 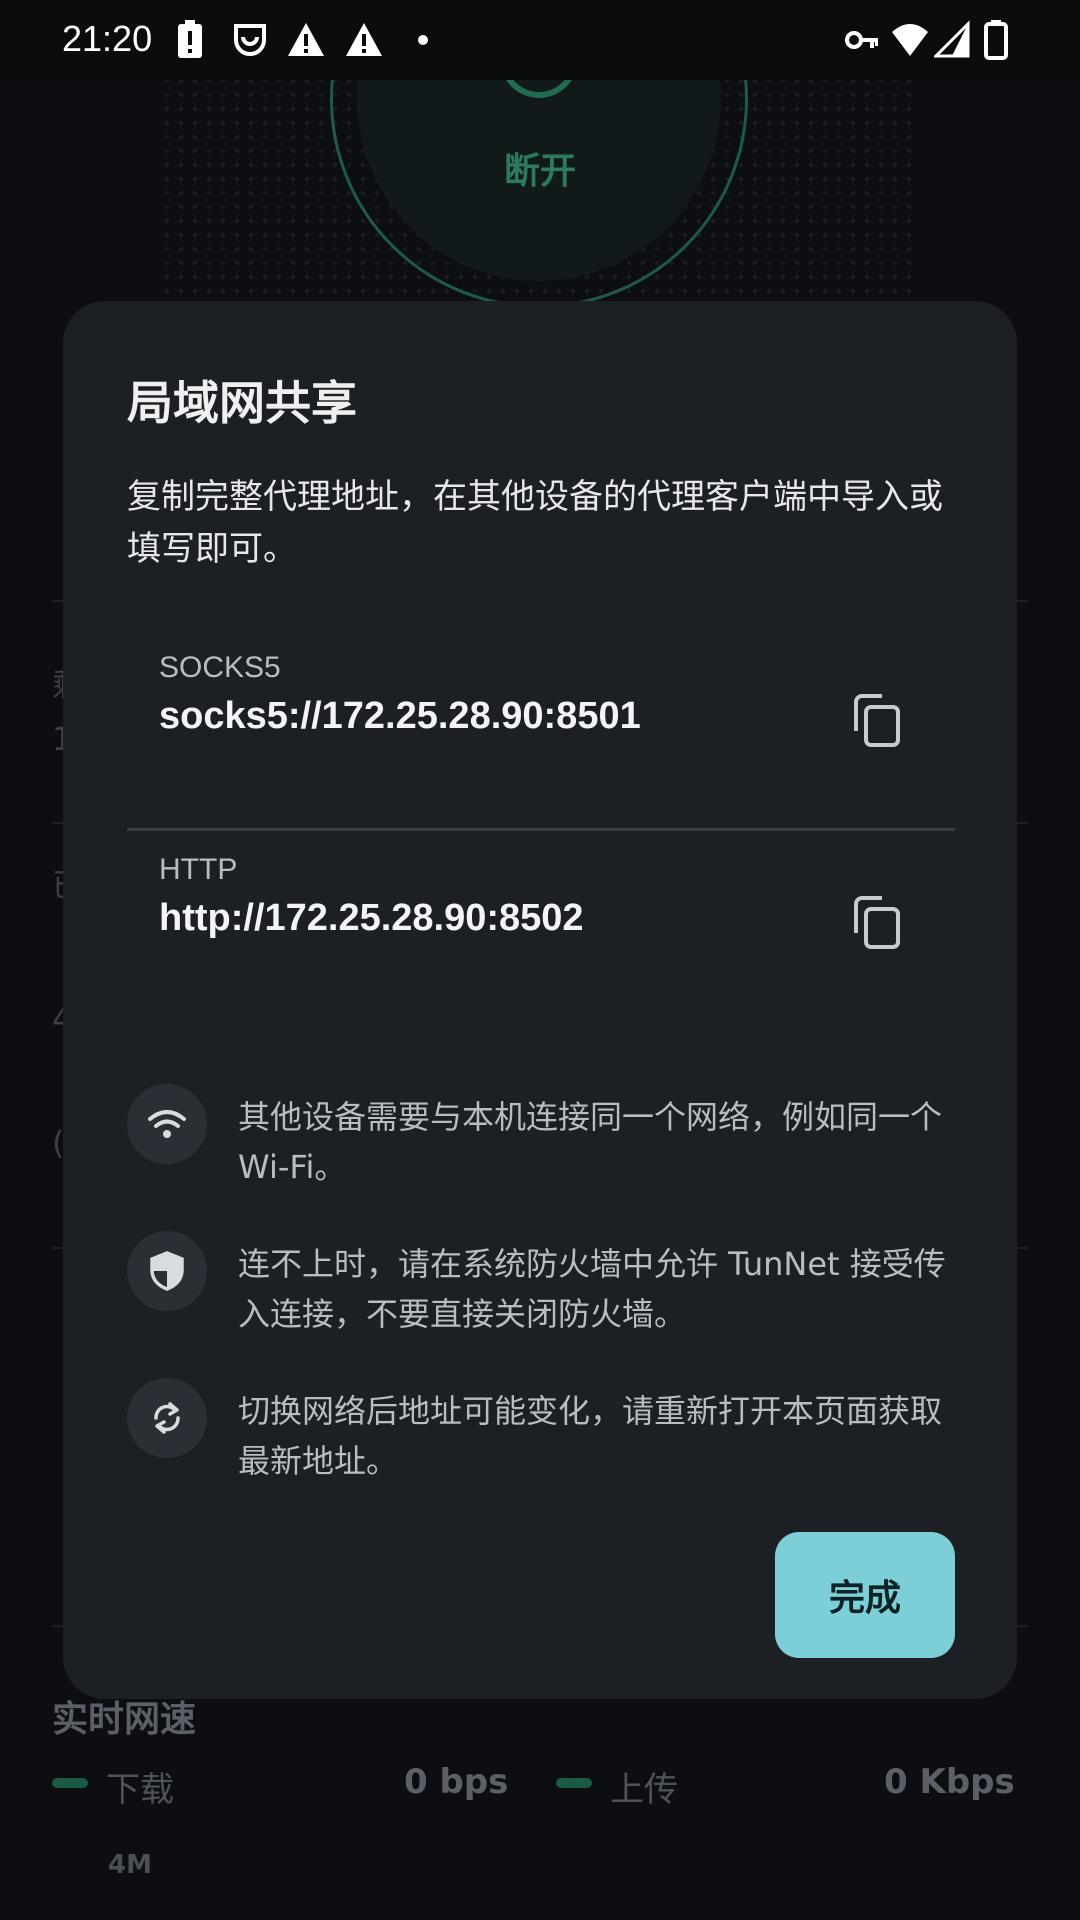 What do you see at coordinates (130, 1865) in the screenshot?
I see `chart-axis-label: 4M` at bounding box center [130, 1865].